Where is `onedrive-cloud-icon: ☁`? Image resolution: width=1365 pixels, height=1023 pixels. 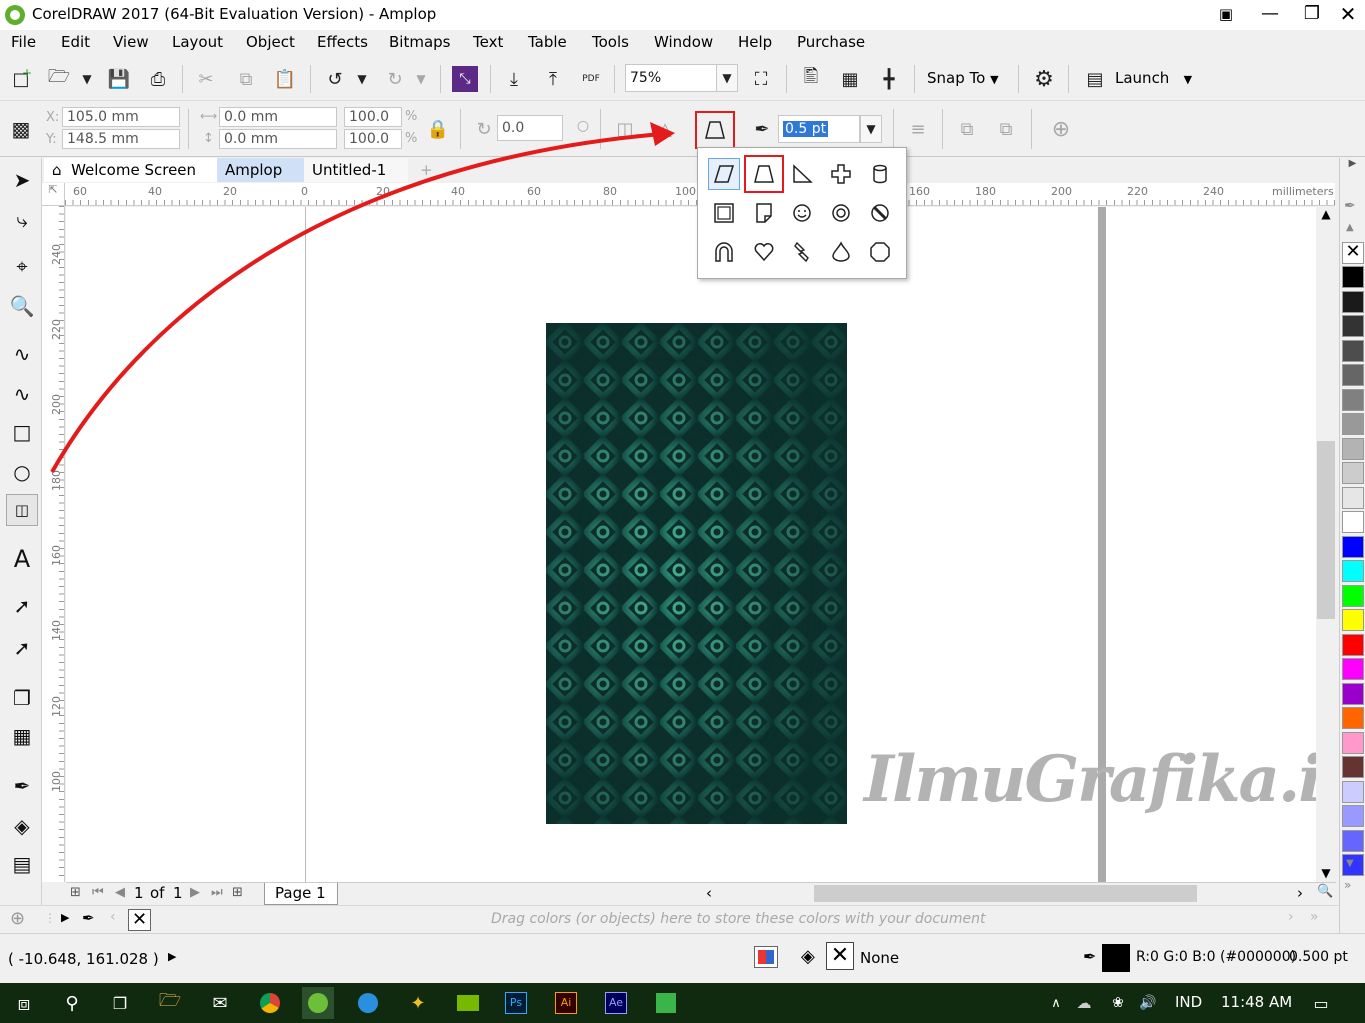
onedrive-cloud-icon: ☁ is located at coordinates (1084, 1003).